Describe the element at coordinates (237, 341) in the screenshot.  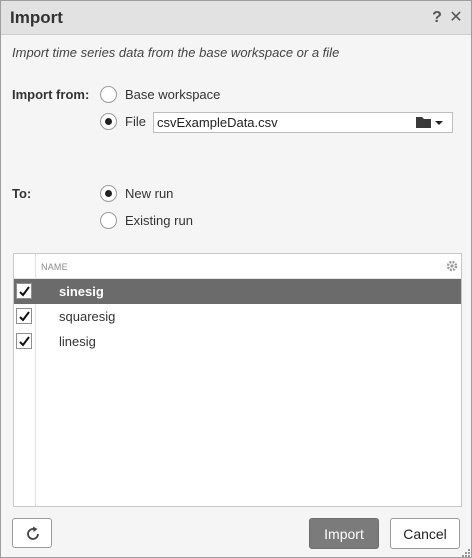
I see `table-row: linesig` at that location.